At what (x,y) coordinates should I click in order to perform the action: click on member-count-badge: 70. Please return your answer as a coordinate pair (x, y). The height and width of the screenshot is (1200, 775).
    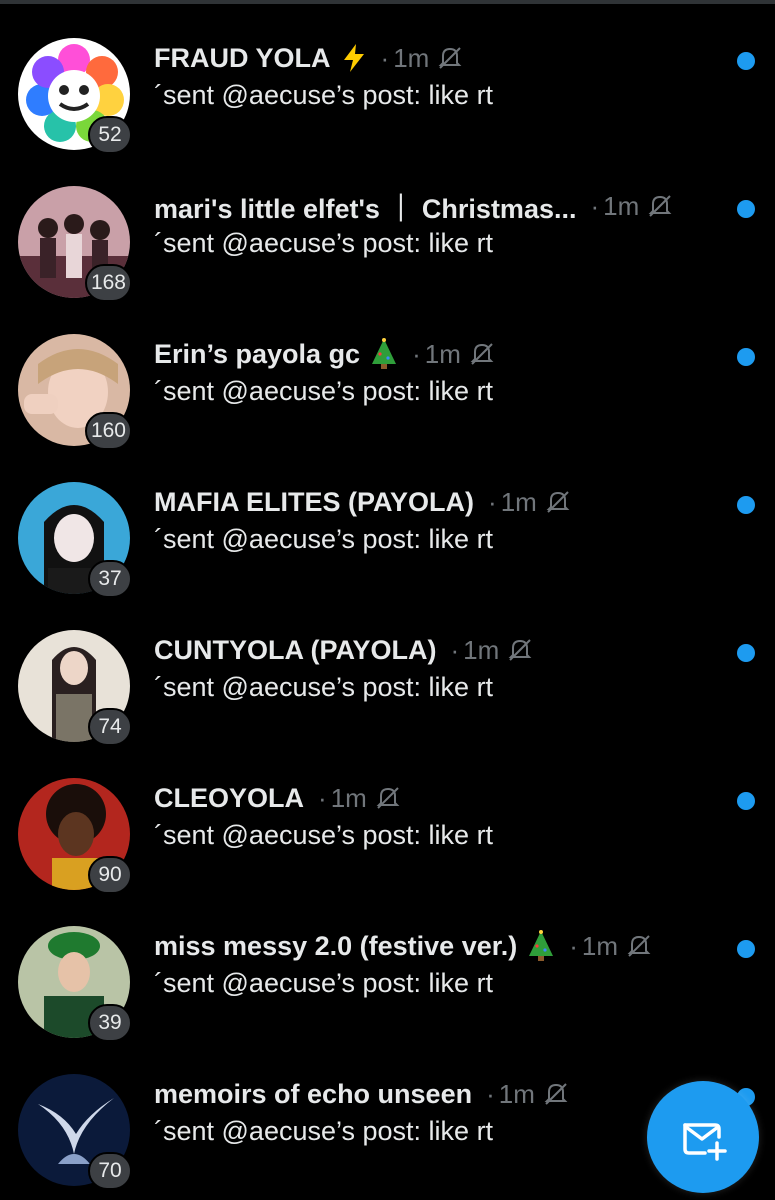
    Looking at the image, I should click on (110, 1171).